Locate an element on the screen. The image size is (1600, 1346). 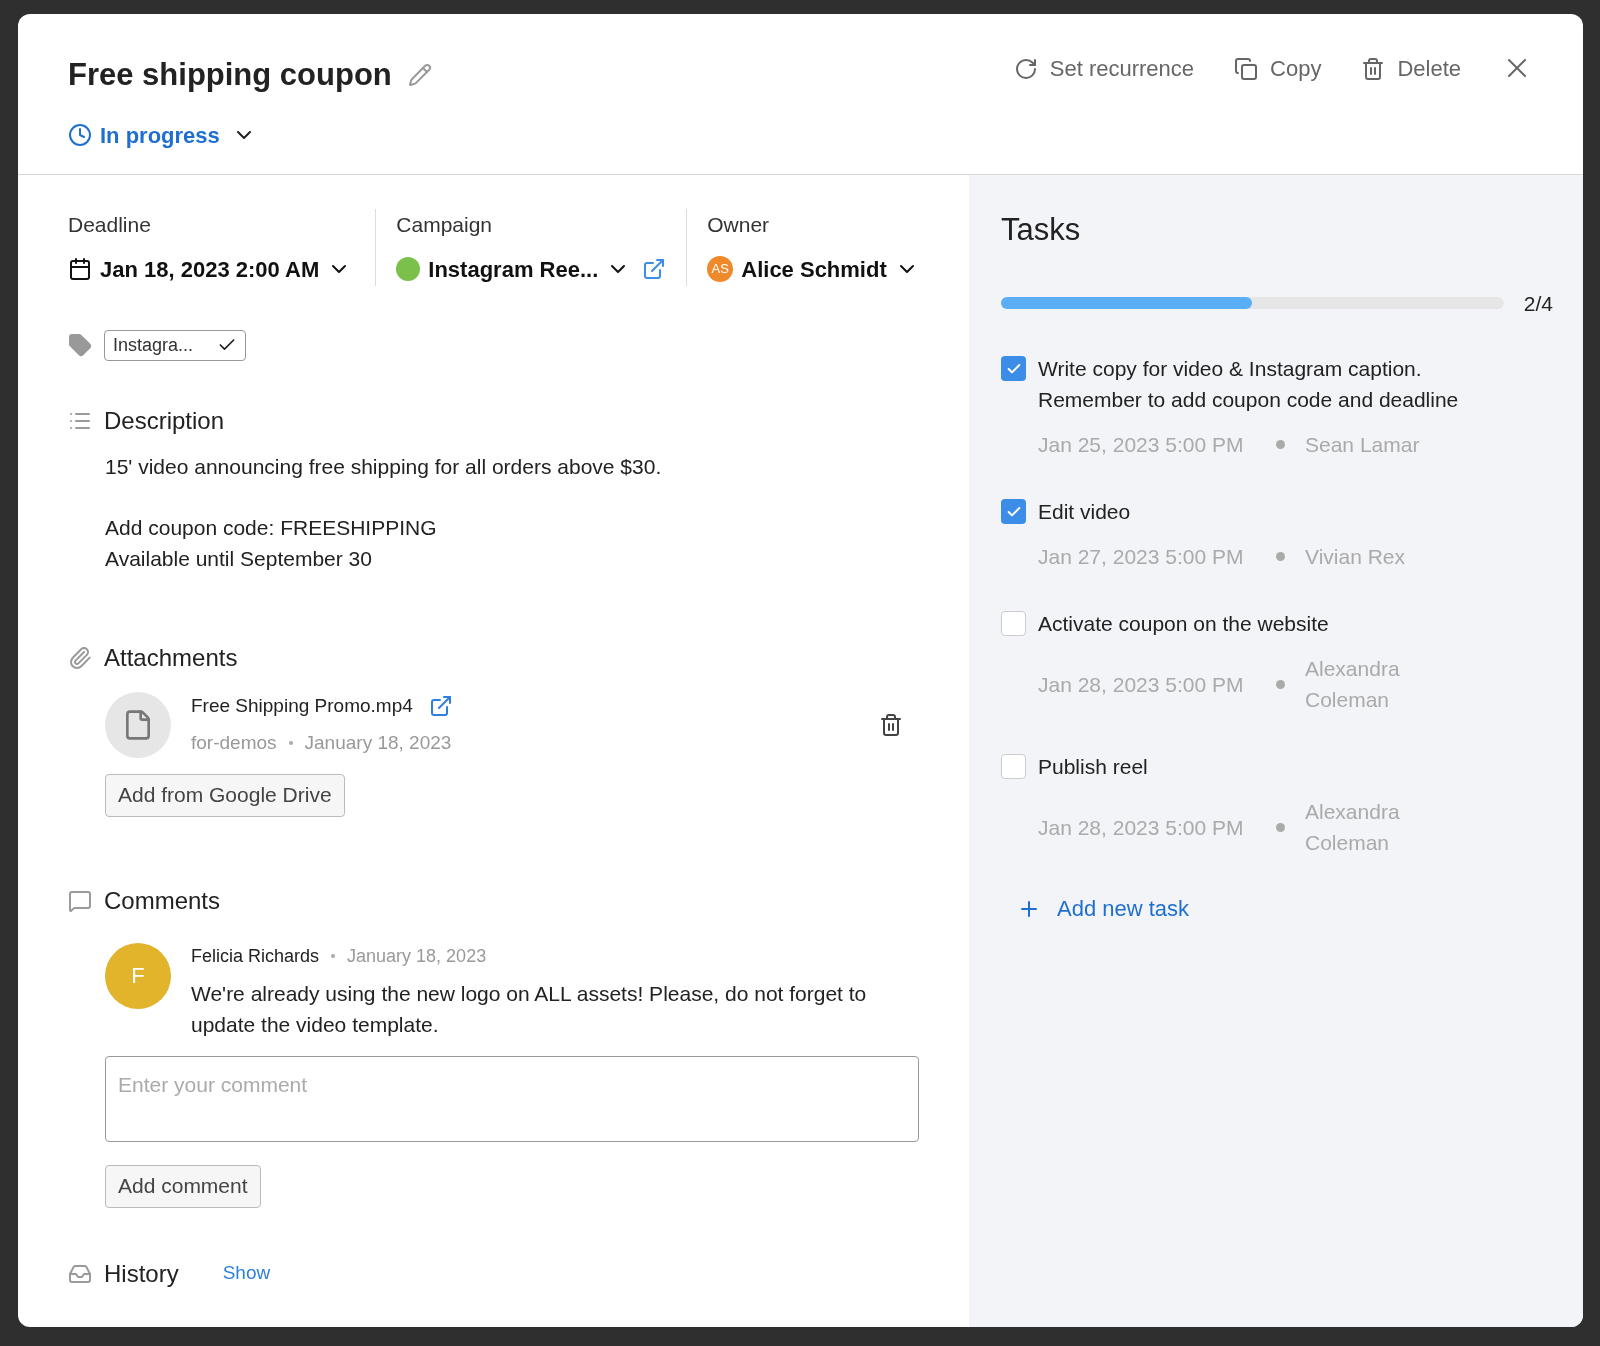
section-title: Attachments is located at coordinates (171, 657).